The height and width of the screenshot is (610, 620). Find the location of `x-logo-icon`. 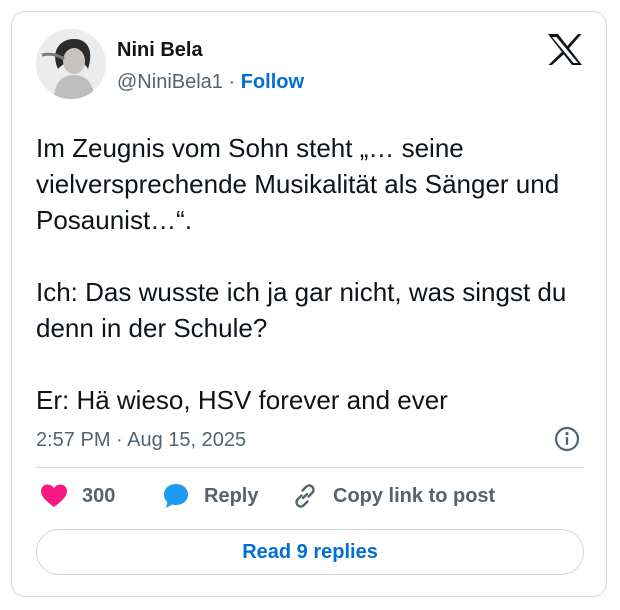

x-logo-icon is located at coordinates (565, 49).